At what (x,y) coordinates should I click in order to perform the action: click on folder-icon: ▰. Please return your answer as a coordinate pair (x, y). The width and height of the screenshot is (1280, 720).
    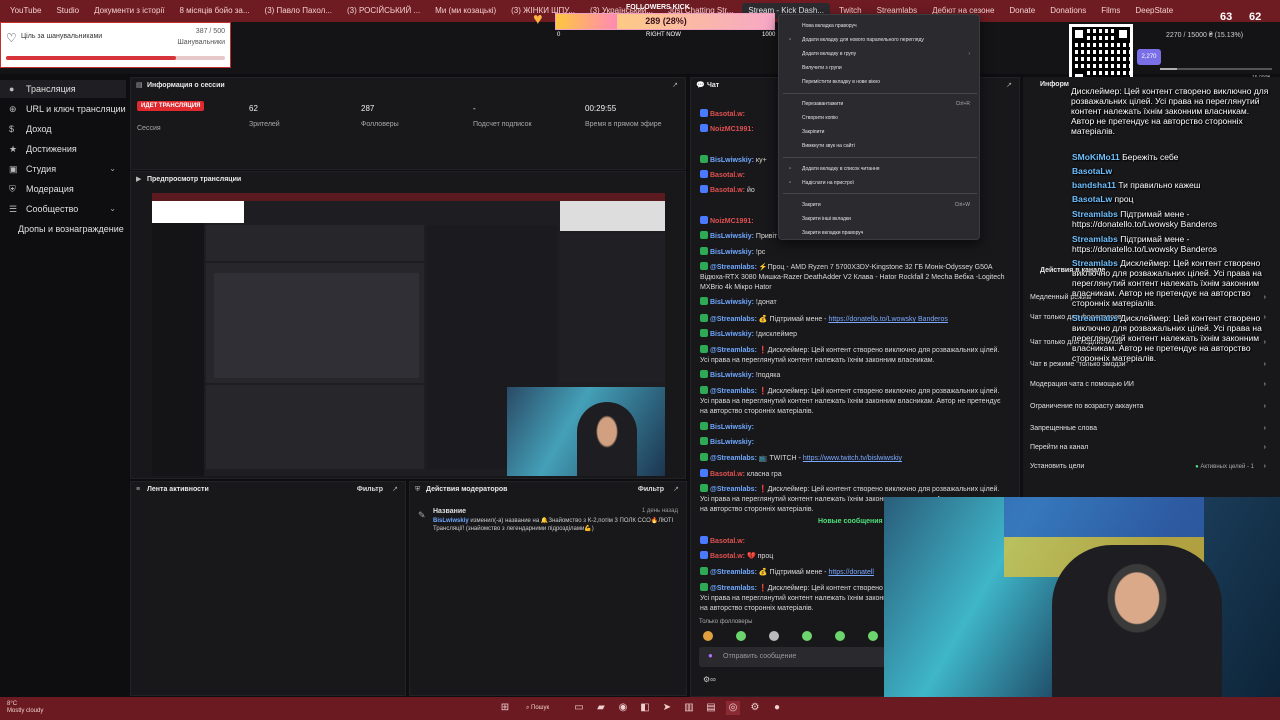
    Looking at the image, I should click on (601, 708).